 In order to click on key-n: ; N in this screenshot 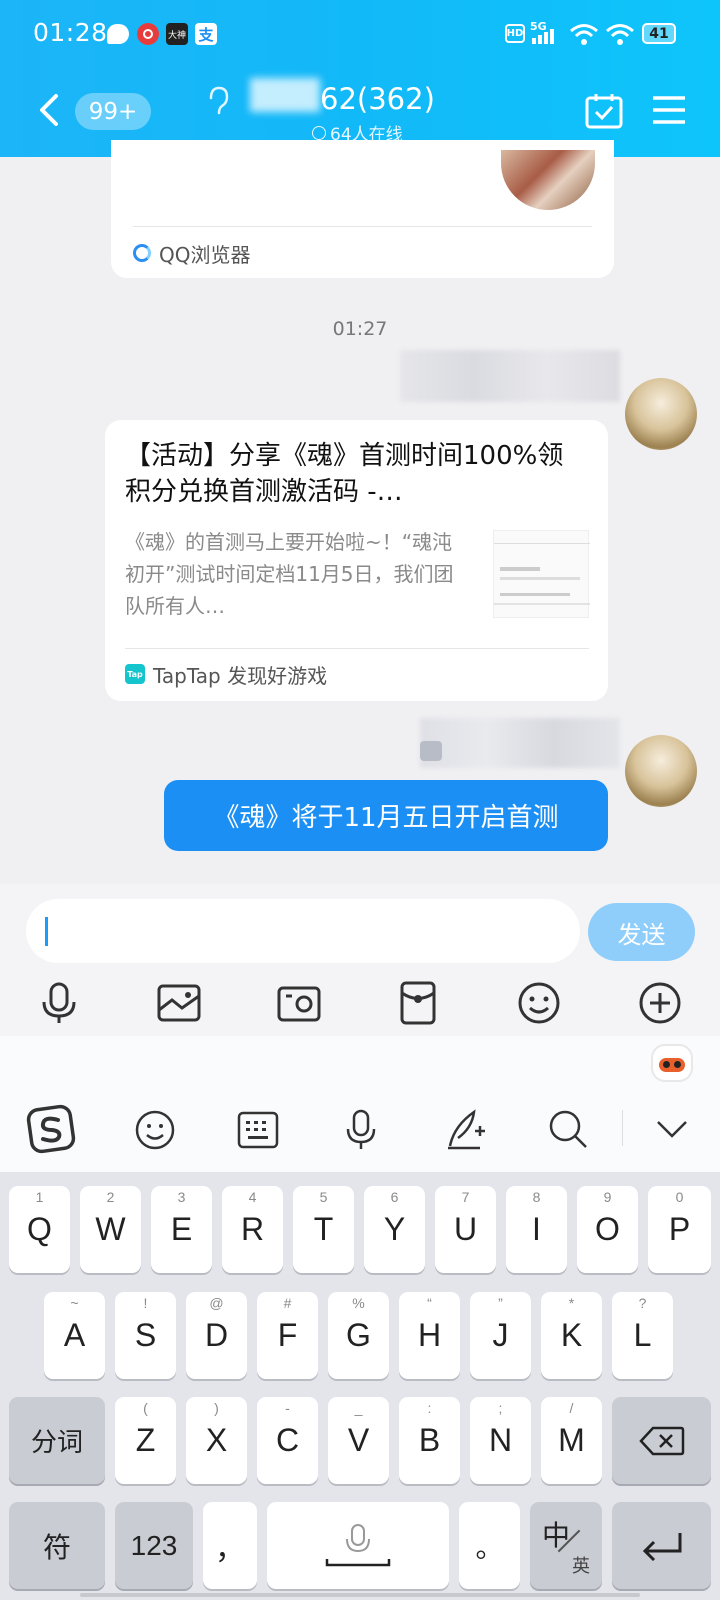, I will do `click(500, 1440)`.